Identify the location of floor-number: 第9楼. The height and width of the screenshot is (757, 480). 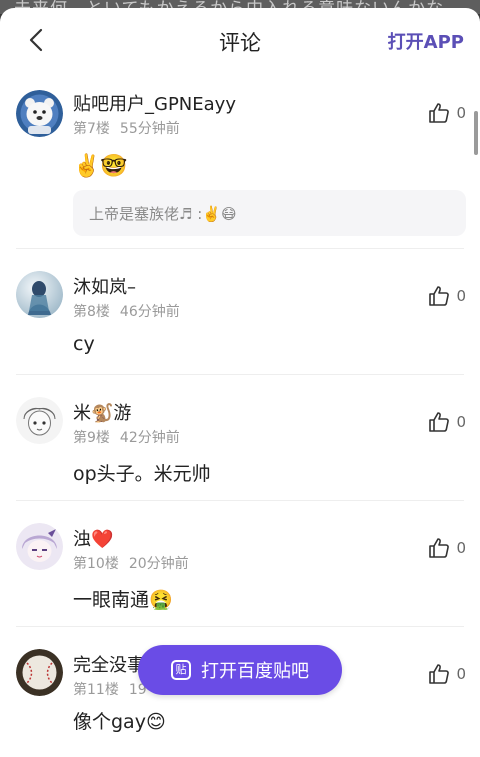
(91, 438).